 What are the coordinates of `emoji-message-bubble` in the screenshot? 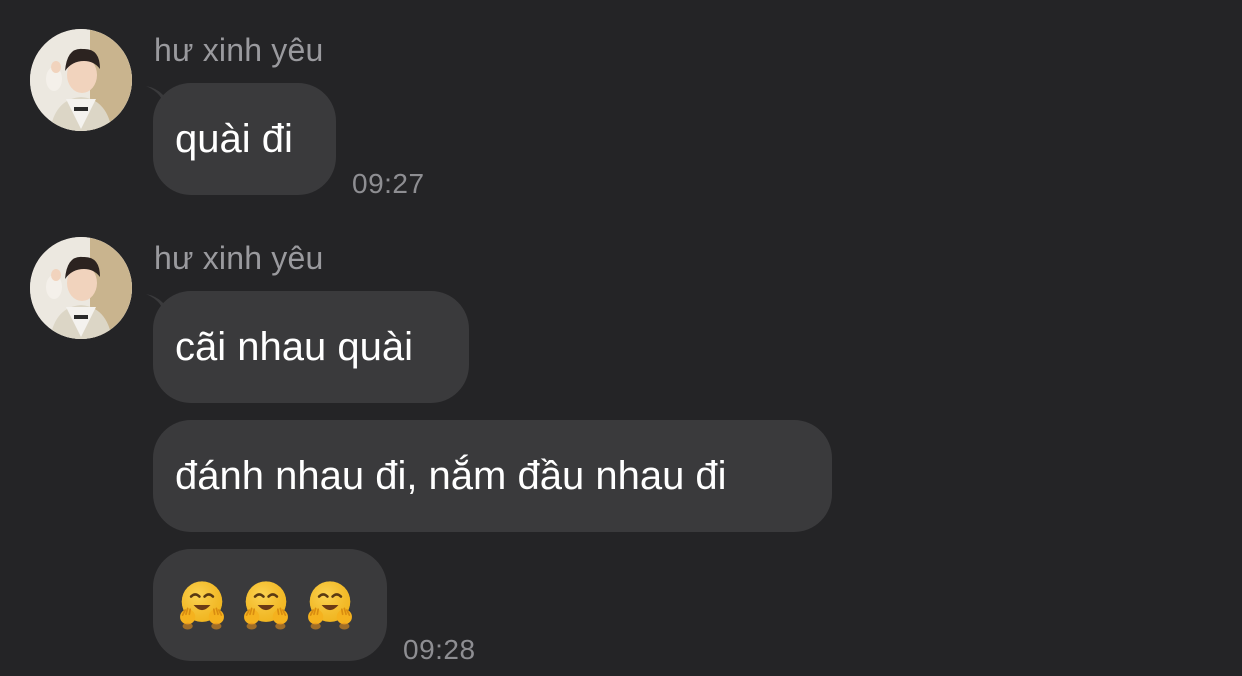 It's located at (270, 605).